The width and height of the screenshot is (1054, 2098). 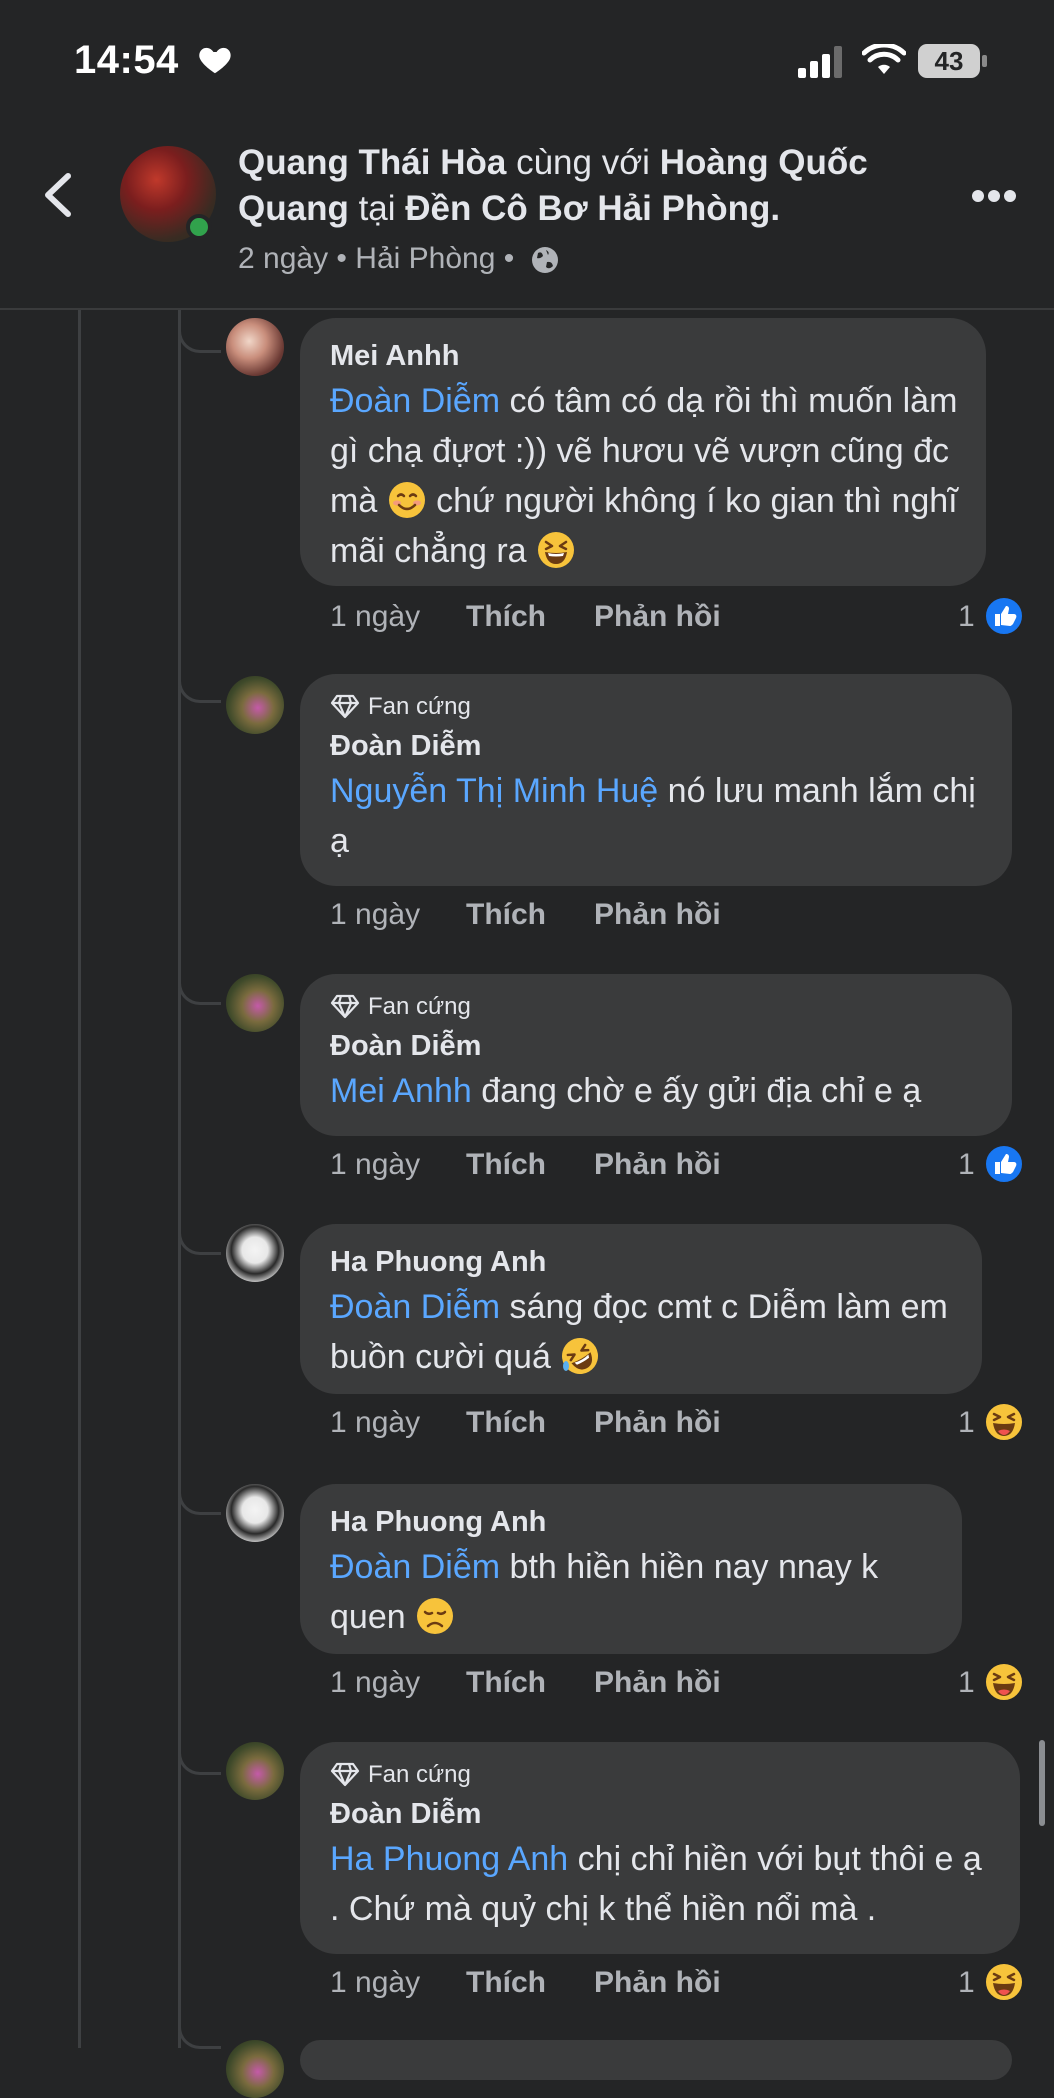 I want to click on more-options-icon, so click(x=994, y=197).